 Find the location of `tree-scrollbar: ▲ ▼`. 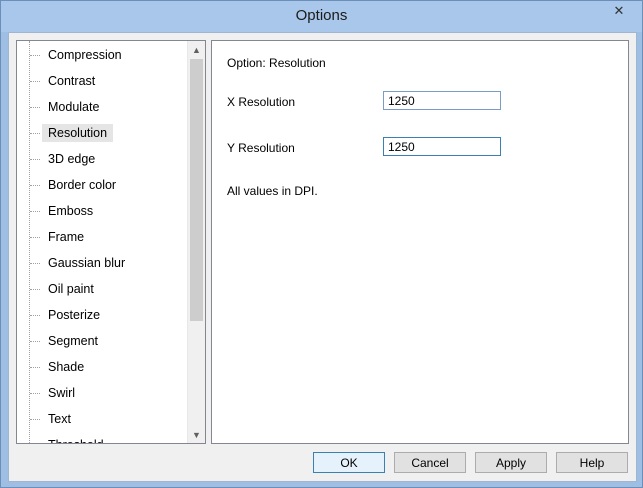

tree-scrollbar: ▲ ▼ is located at coordinates (196, 242).